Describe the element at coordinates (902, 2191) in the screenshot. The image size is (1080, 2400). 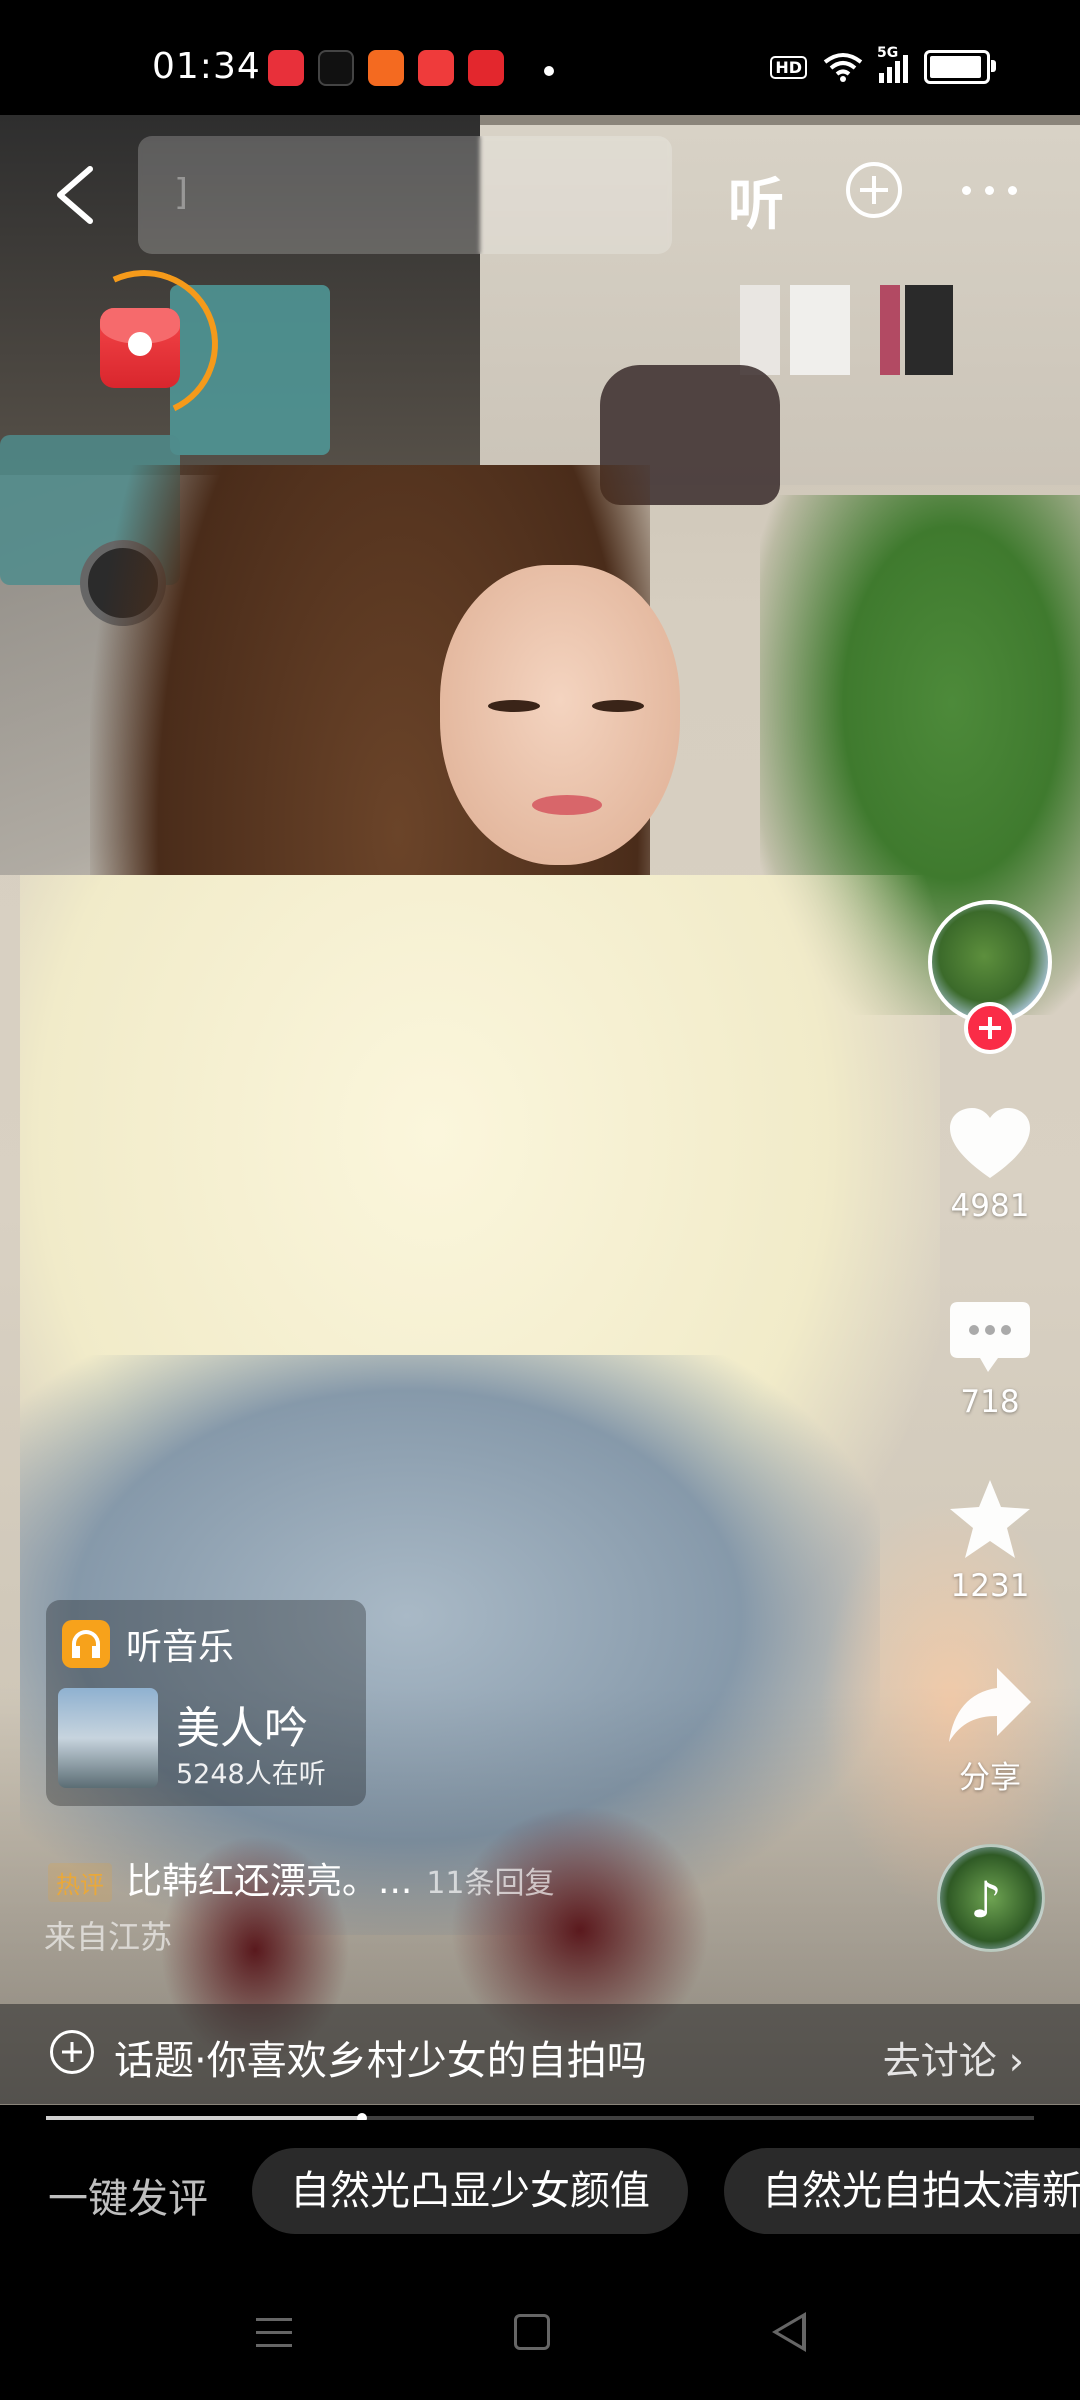
I see `quick-comment-chip: 自然光自拍太清新` at that location.